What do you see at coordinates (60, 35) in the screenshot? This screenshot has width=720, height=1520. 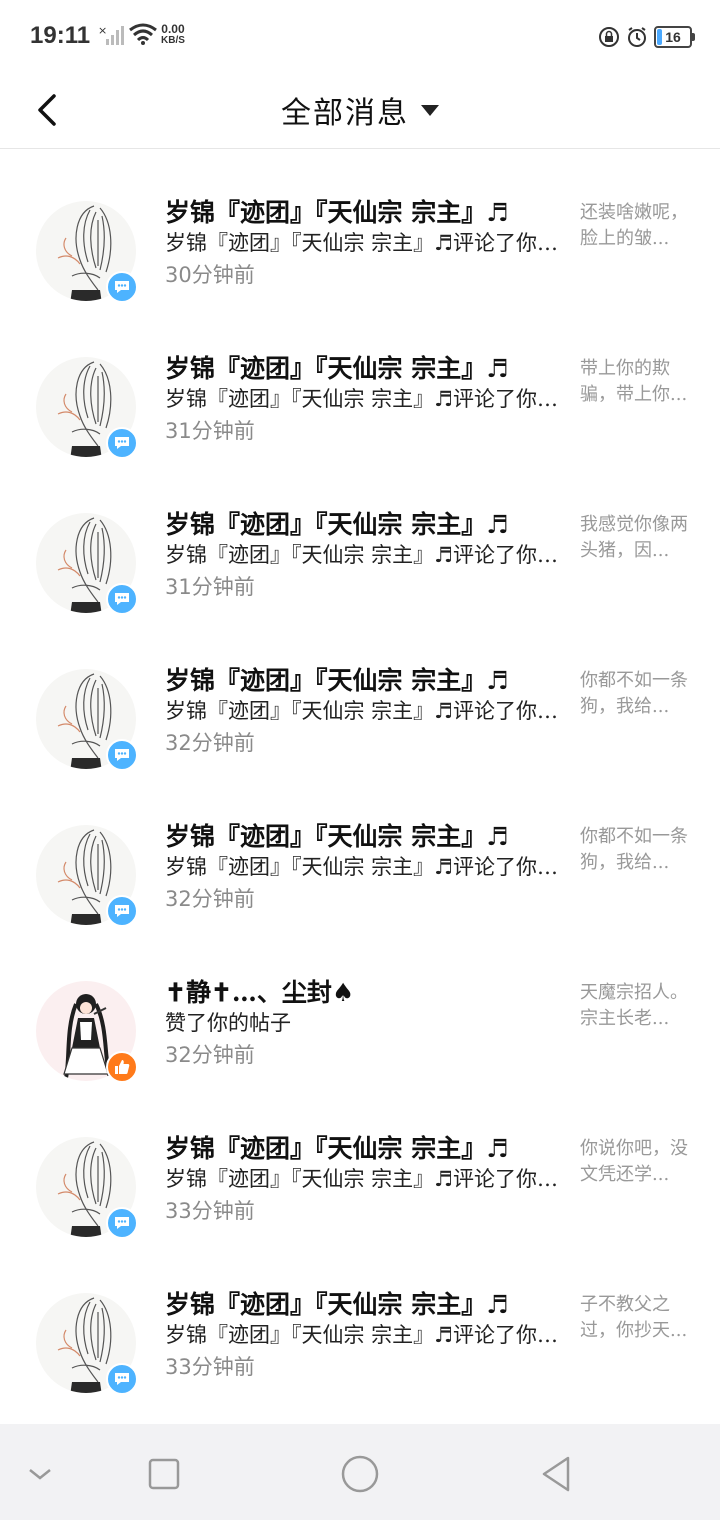 I see `status-time: 19:11` at bounding box center [60, 35].